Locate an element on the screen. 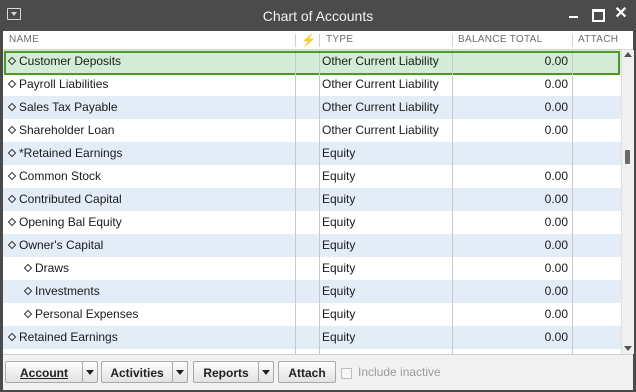 This screenshot has height=392, width=636. account-name: Retained Earnings is located at coordinates (68, 337).